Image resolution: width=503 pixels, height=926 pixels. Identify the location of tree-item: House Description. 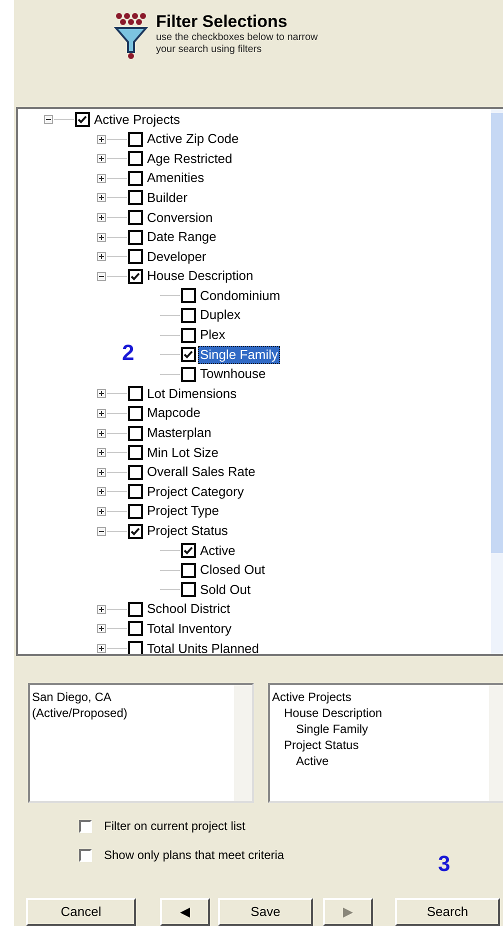
(200, 276).